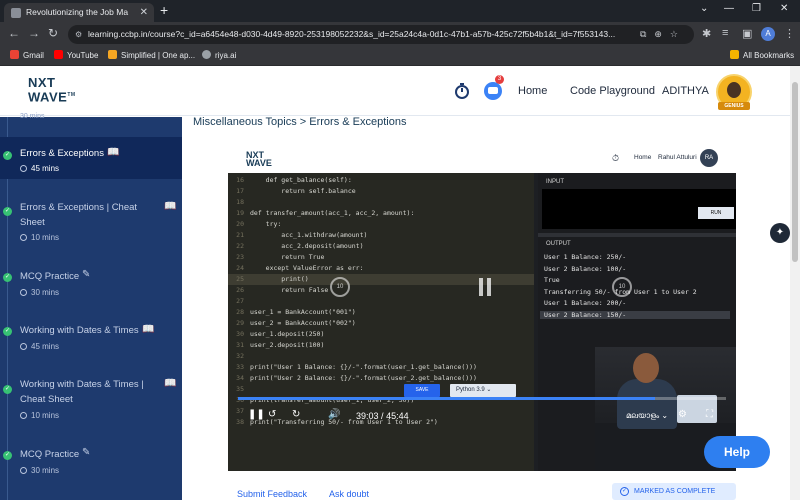 The width and height of the screenshot is (800, 500). What do you see at coordinates (725, 33) in the screenshot?
I see `reading-list-icon: ≡` at bounding box center [725, 33].